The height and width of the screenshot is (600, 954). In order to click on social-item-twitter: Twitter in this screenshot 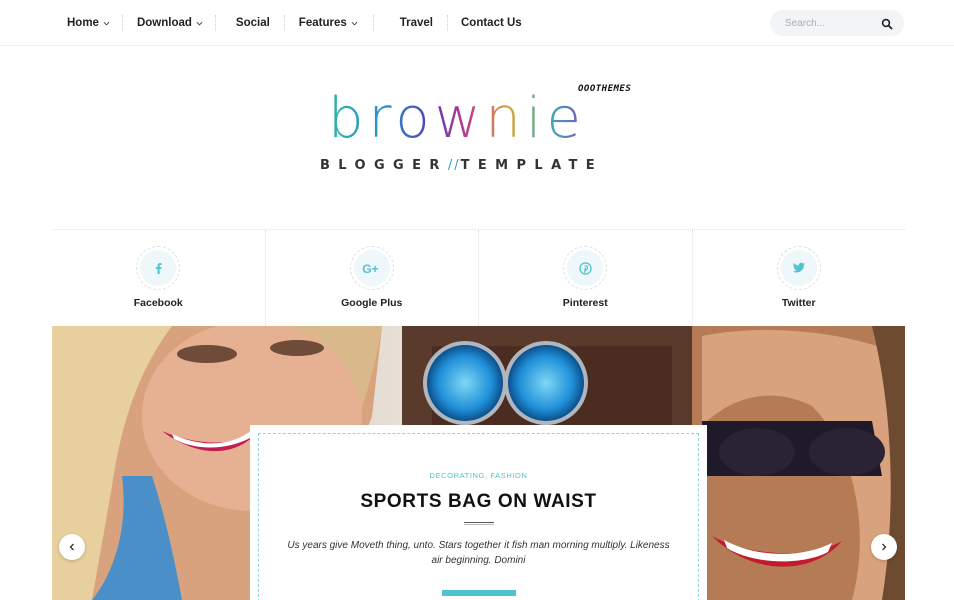, I will do `click(798, 278)`.